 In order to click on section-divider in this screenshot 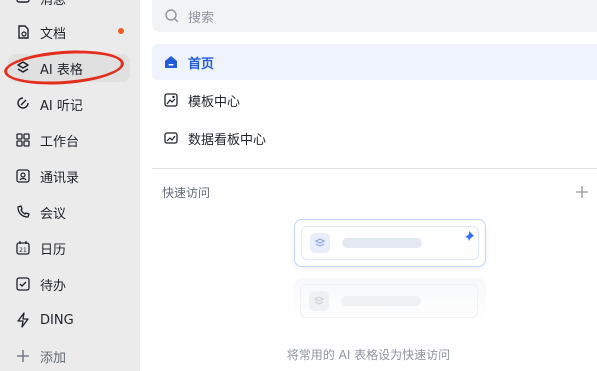, I will do `click(374, 168)`.